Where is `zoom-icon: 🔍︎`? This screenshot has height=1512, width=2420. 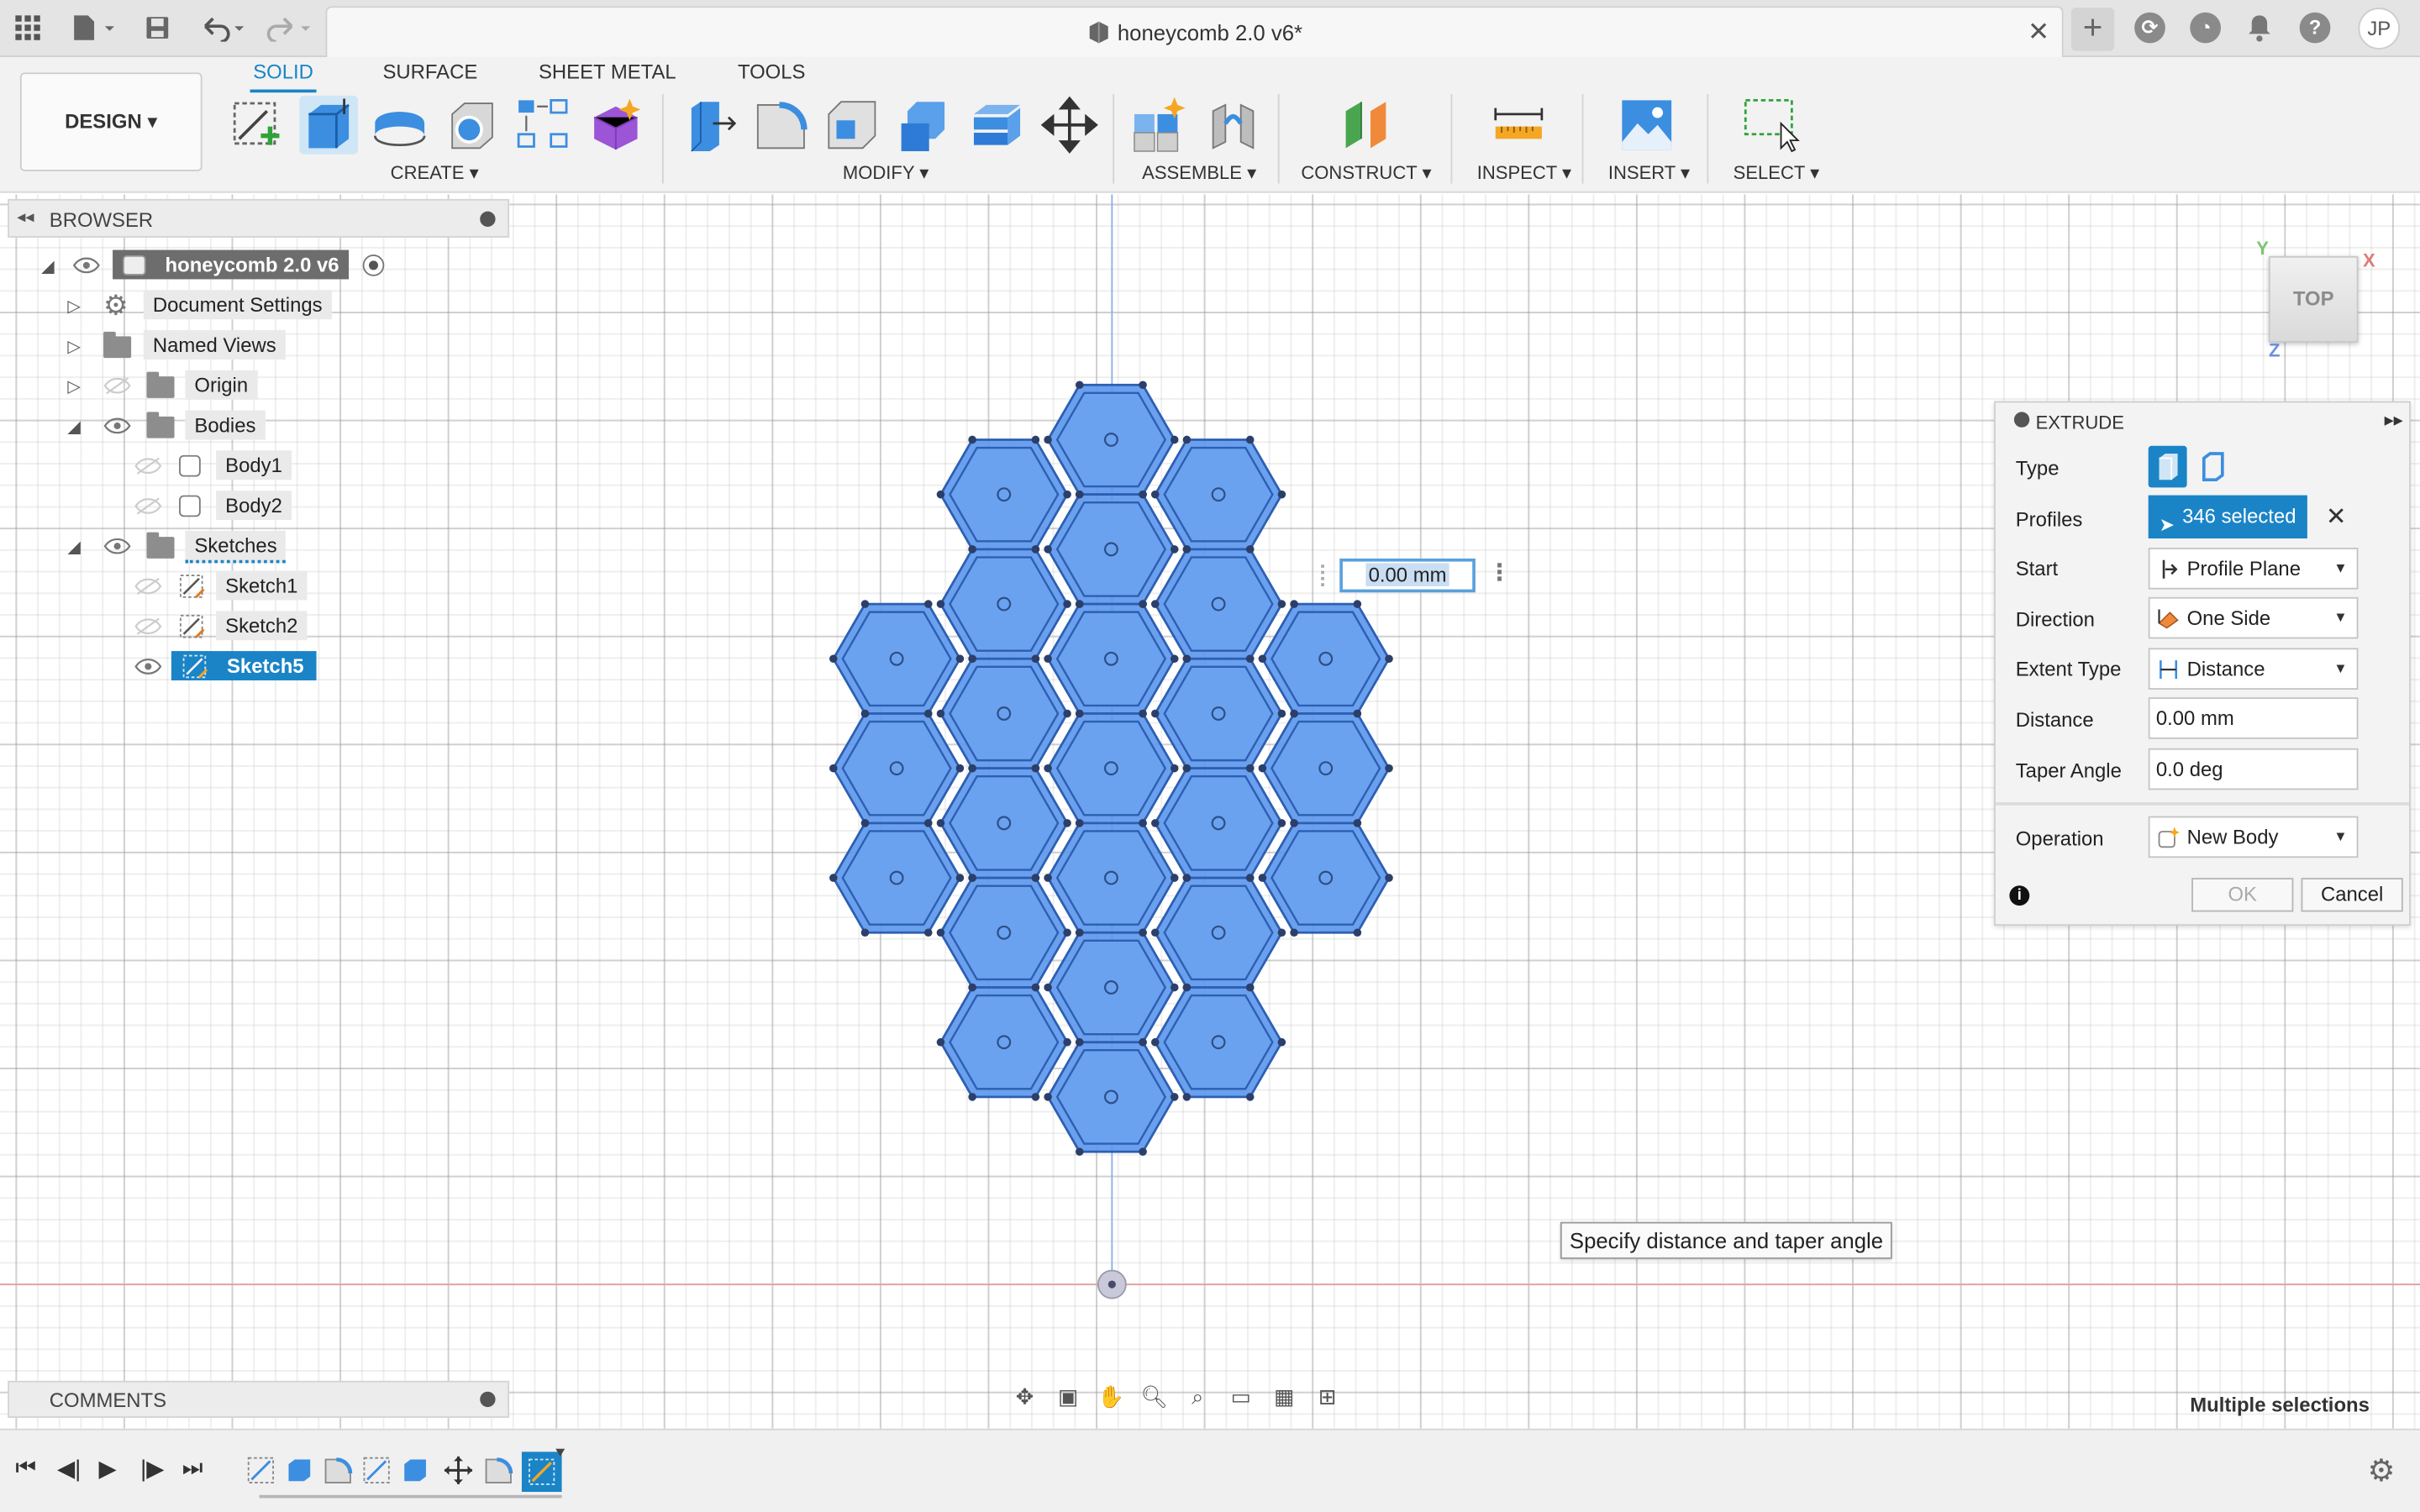 zoom-icon: 🔍︎ is located at coordinates (1154, 1396).